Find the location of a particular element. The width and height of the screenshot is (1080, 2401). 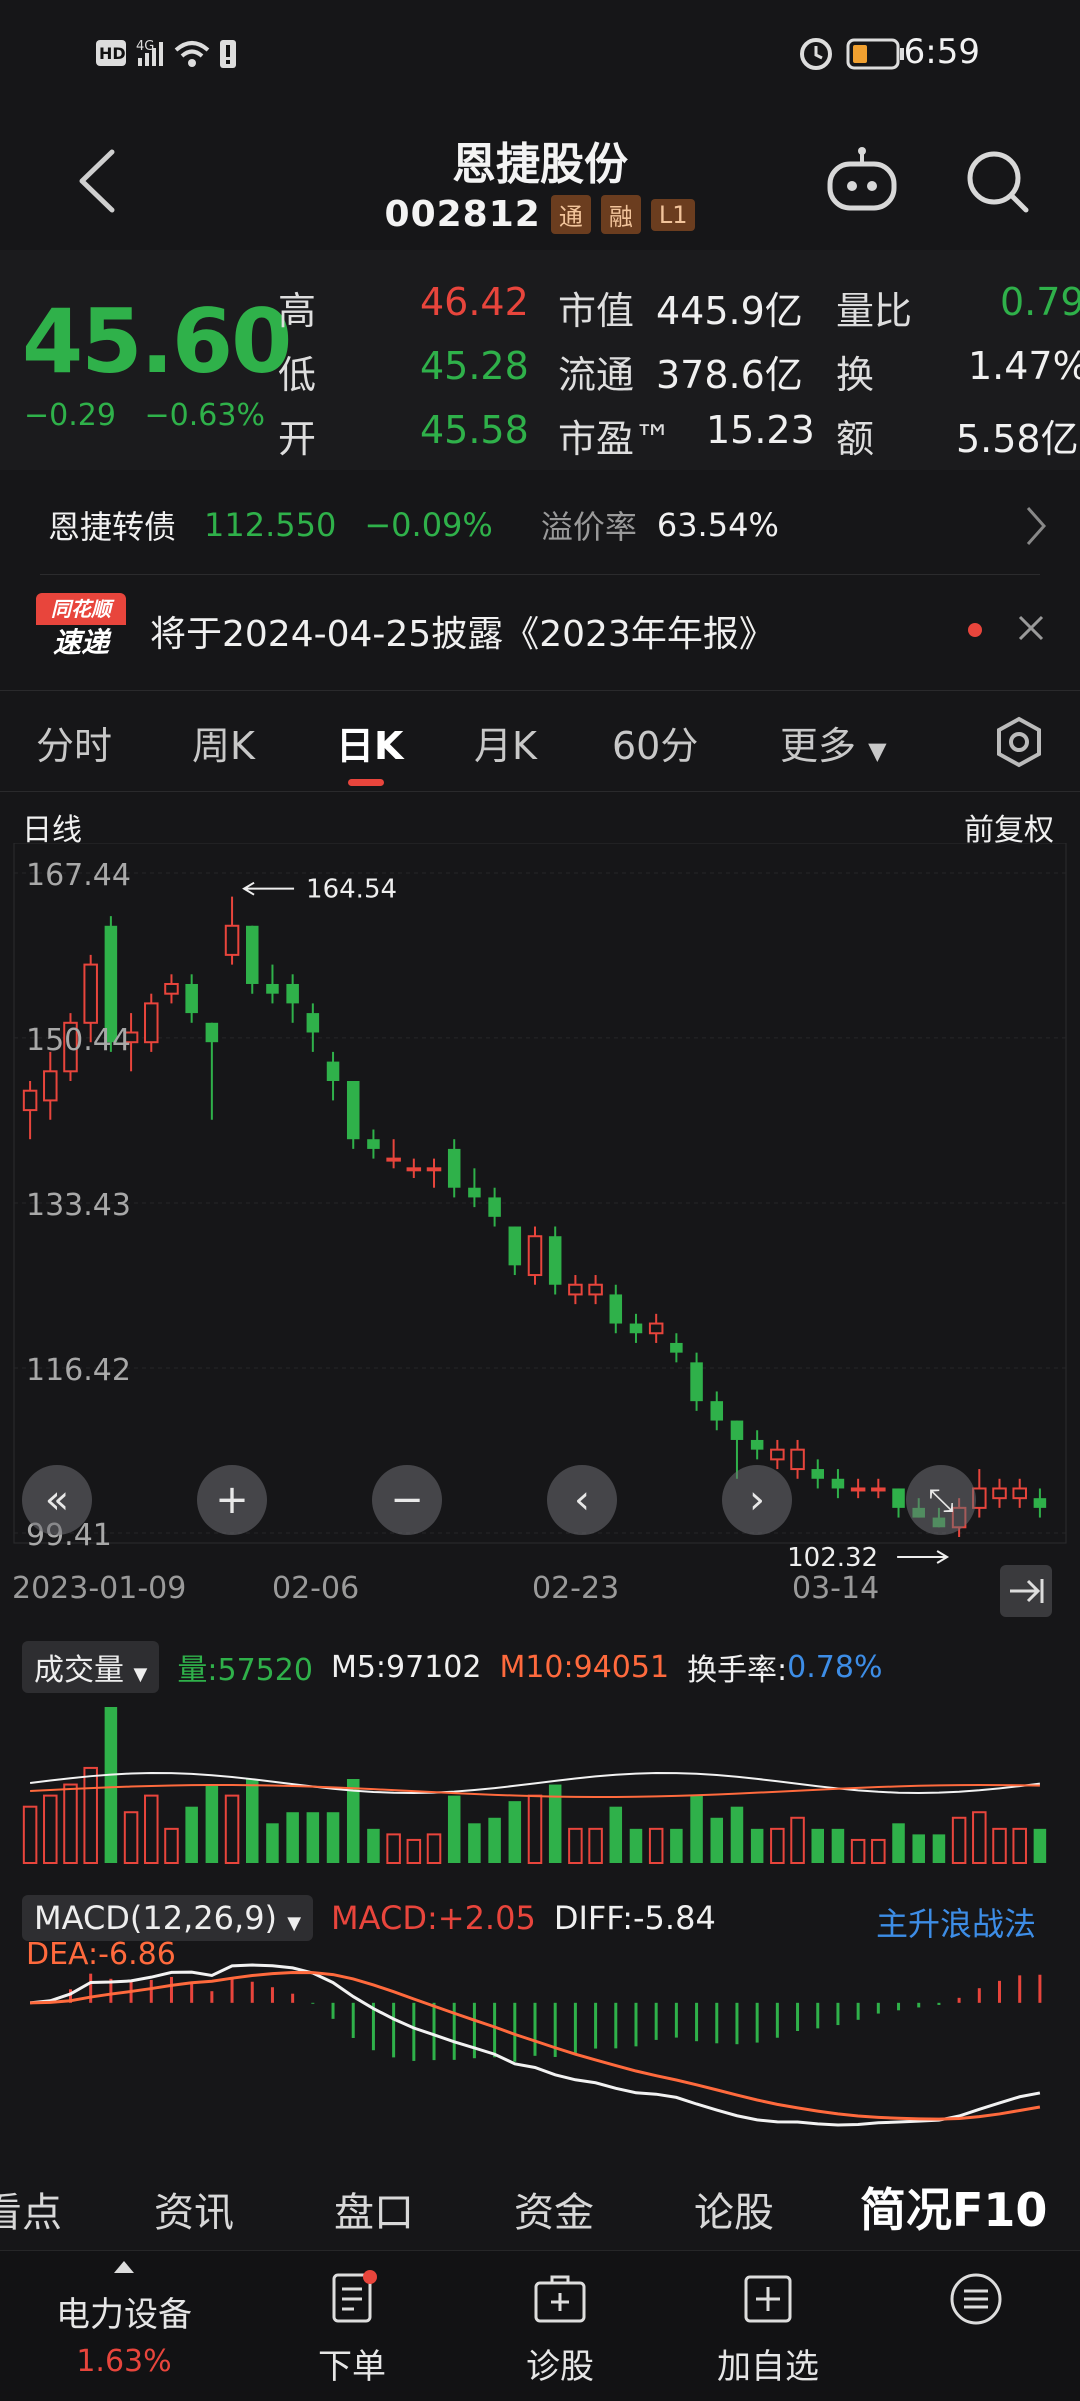

price-change: −0.29 −0.63% is located at coordinates (144, 415).